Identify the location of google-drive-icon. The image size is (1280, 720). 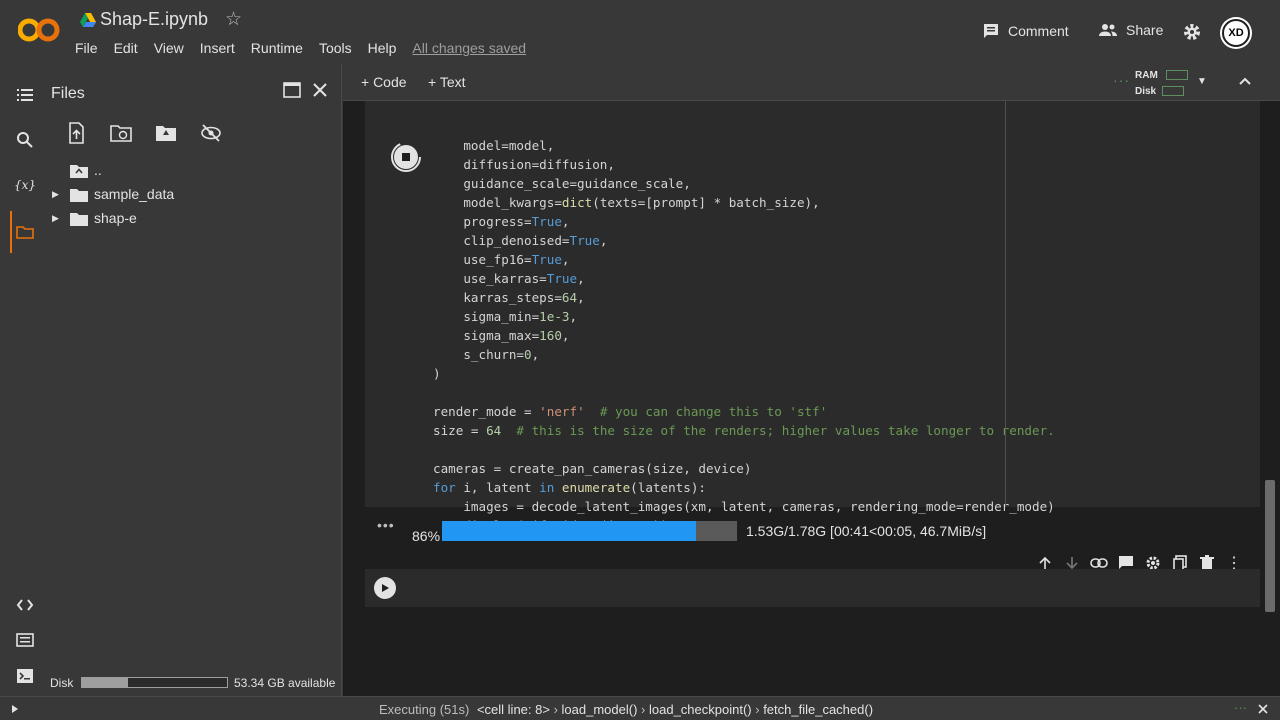
(88, 20).